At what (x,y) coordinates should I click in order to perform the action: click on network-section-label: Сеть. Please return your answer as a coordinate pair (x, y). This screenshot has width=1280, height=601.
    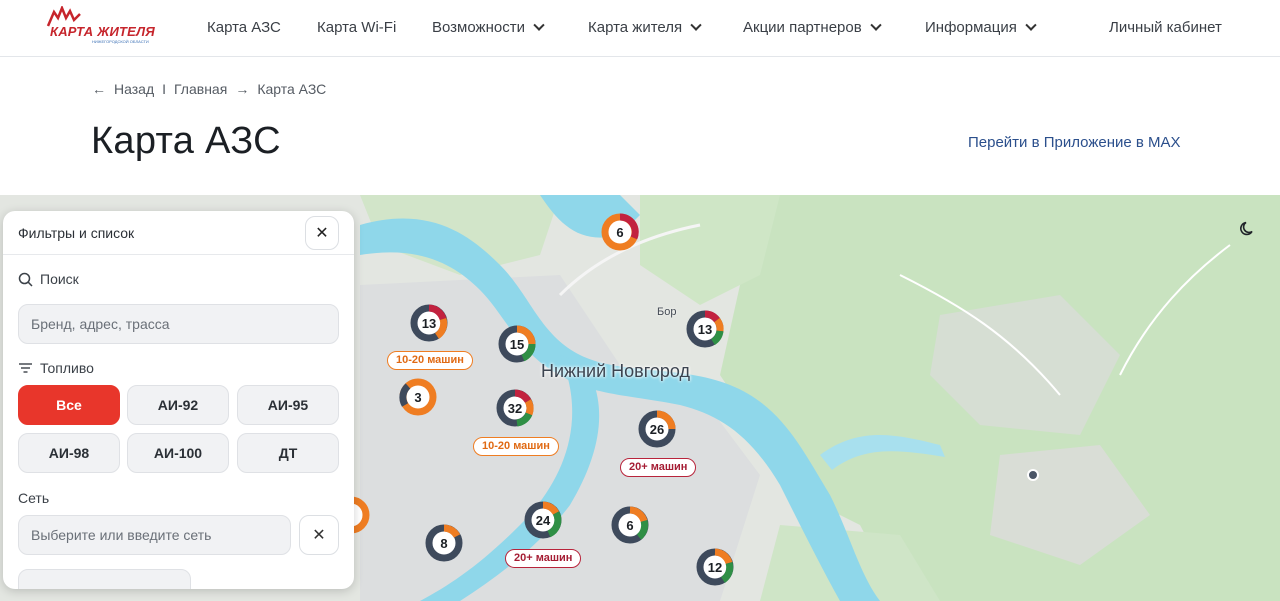
    Looking at the image, I should click on (33, 498).